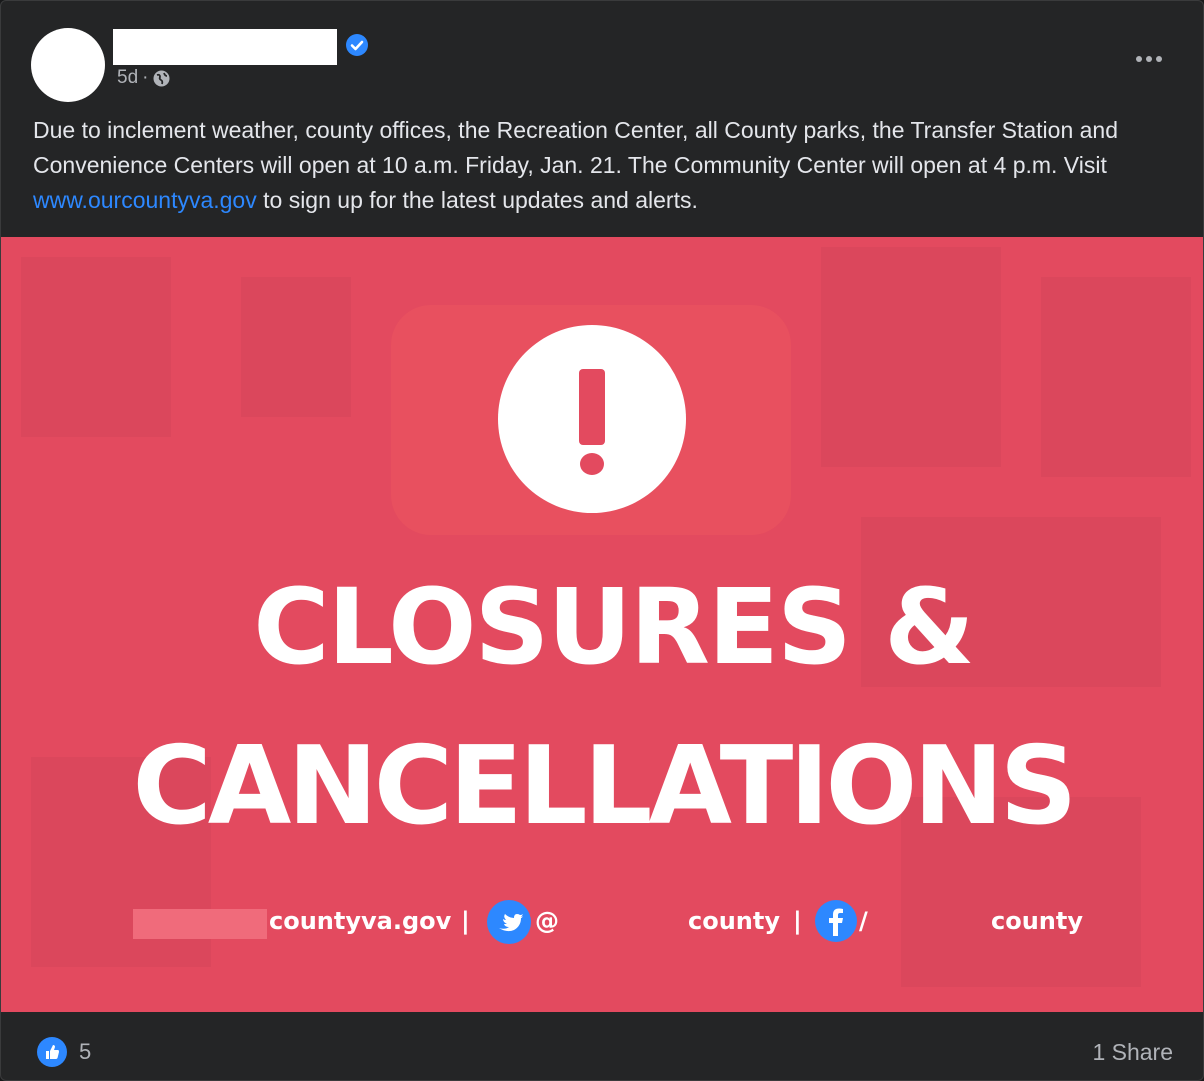 The image size is (1204, 1081). What do you see at coordinates (547, 921) in the screenshot?
I see `twitter-at: @` at bounding box center [547, 921].